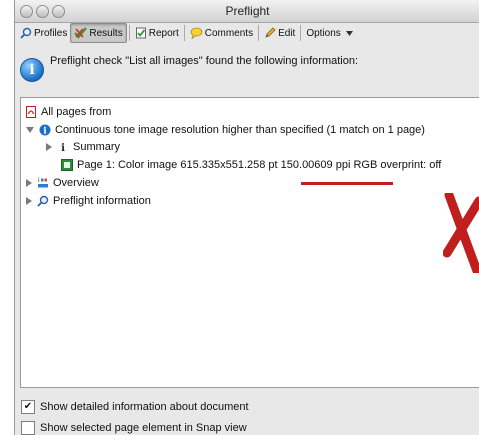 This screenshot has width=479, height=435. Describe the element at coordinates (409, 165) in the screenshot. I see `page-1-overprint: overprint: off` at that location.